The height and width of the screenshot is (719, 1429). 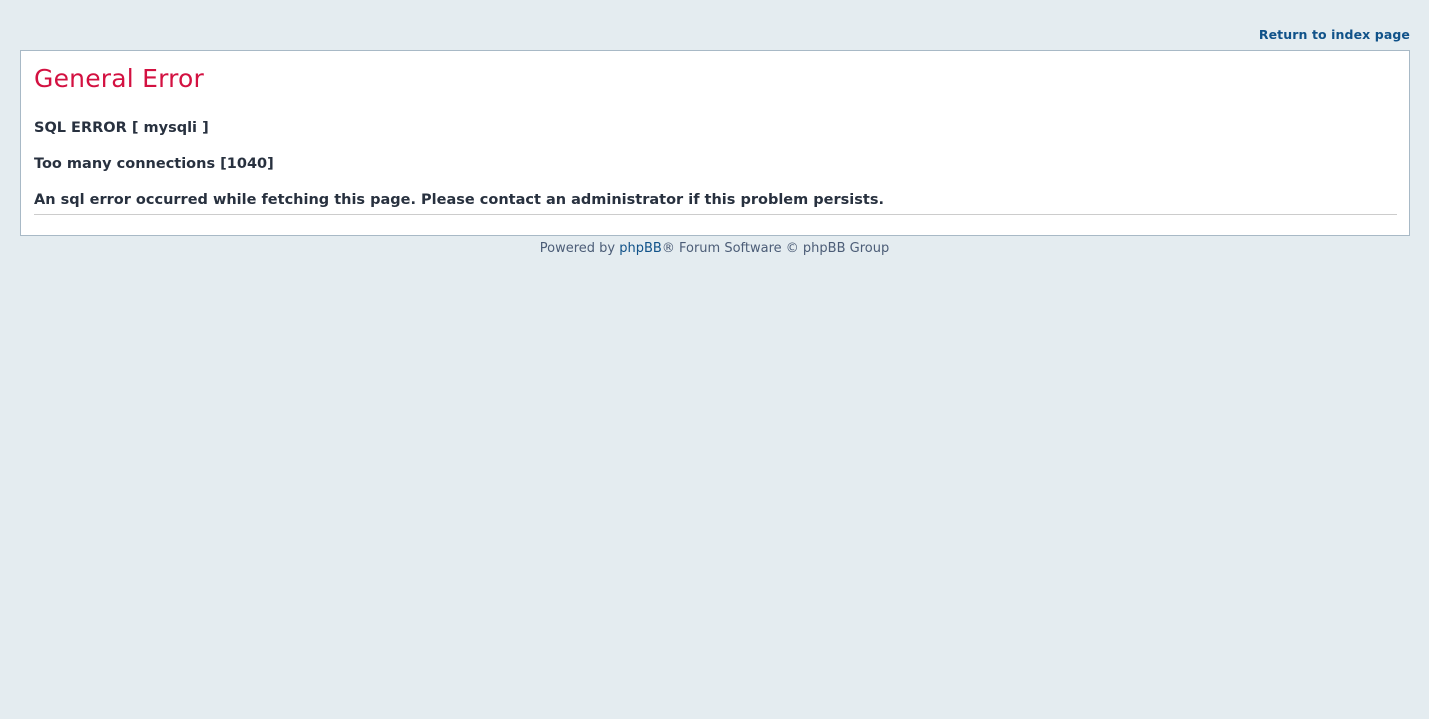 I want to click on error-title: General Error, so click(x=119, y=78).